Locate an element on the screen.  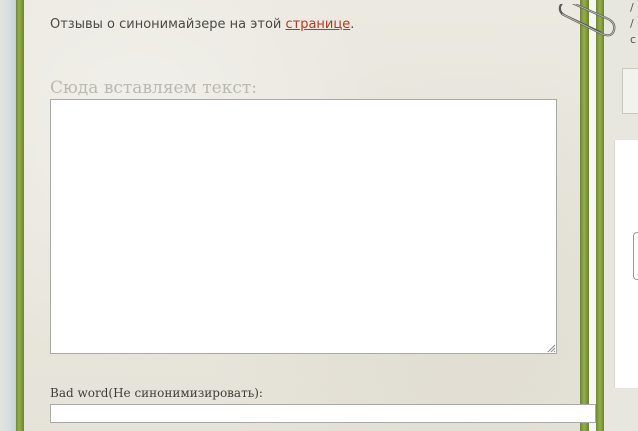
paperclip-icon is located at coordinates (587, 20).